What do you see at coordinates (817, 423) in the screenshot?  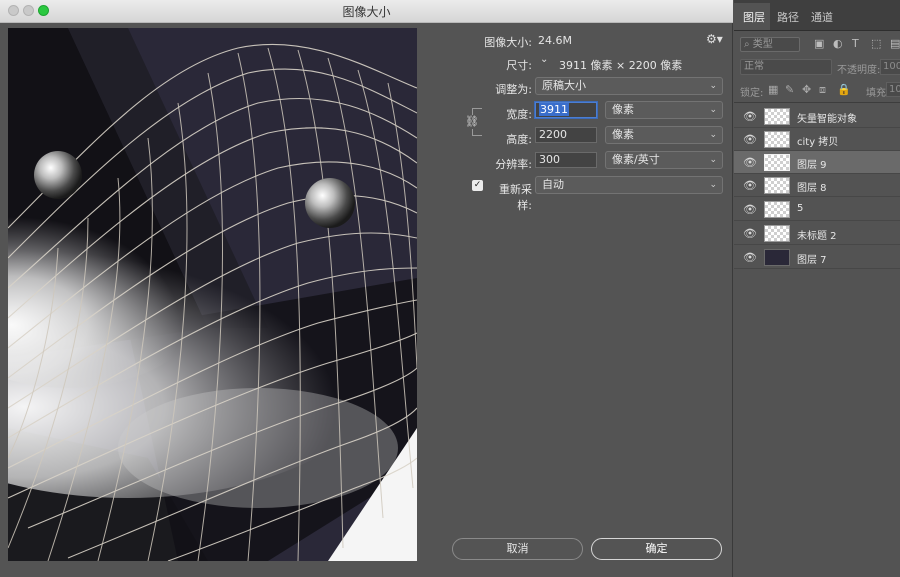 I see `layers-empty-area` at bounding box center [817, 423].